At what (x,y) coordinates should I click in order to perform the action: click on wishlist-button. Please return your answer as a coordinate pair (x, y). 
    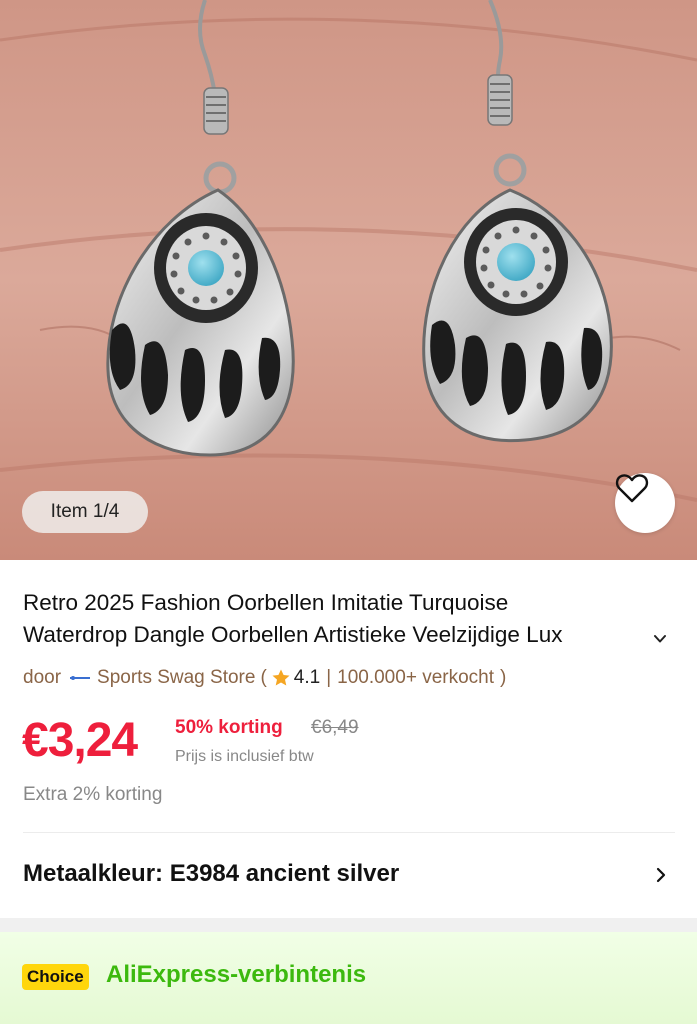
    Looking at the image, I should click on (645, 503).